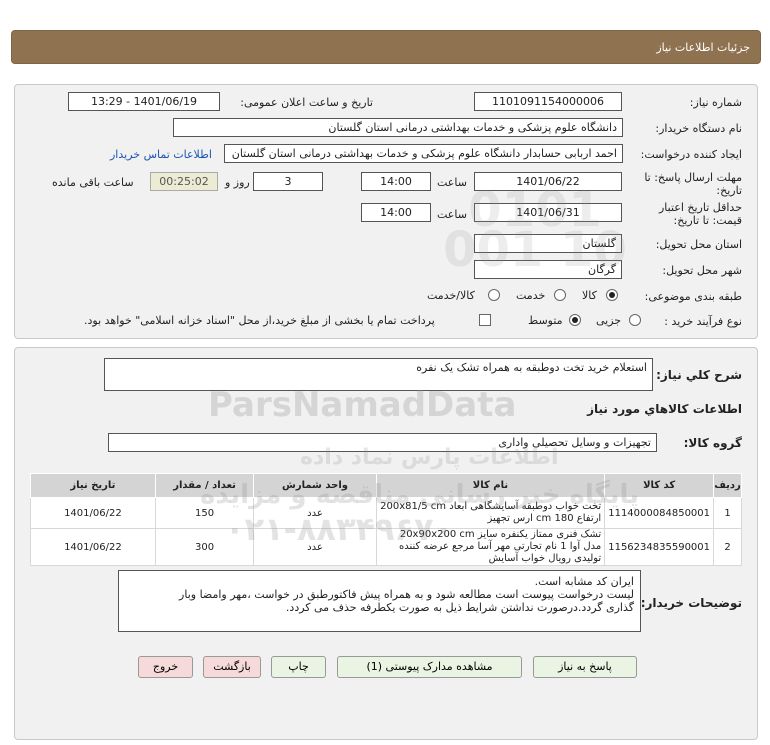 The height and width of the screenshot is (745, 770). What do you see at coordinates (548, 101) in the screenshot?
I see `need-number-field: 1101091154000006` at bounding box center [548, 101].